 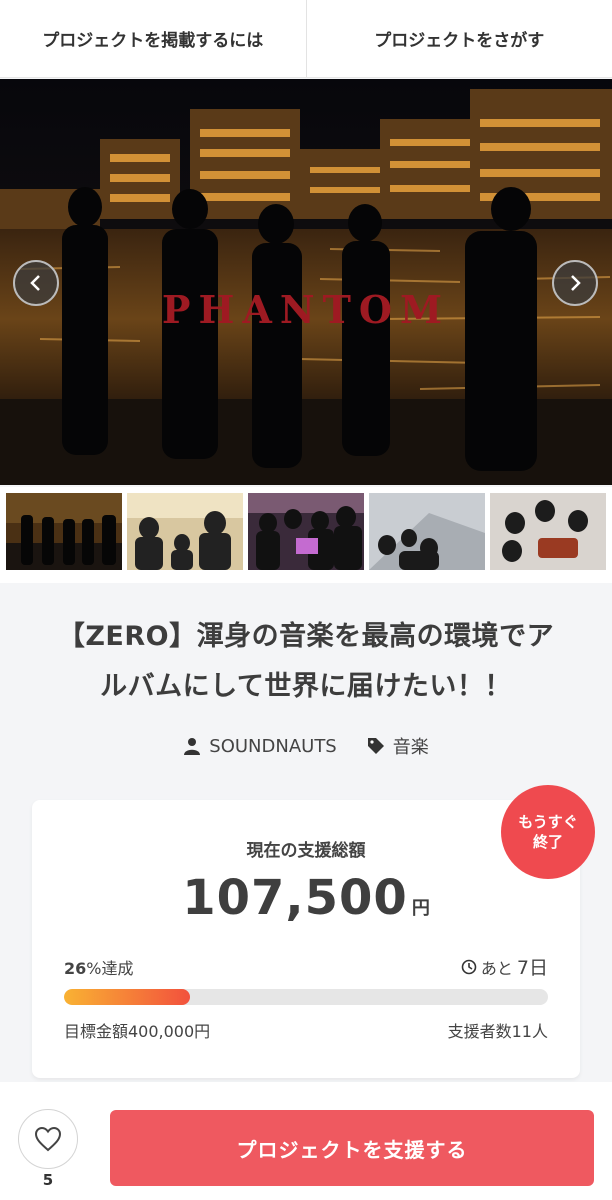 What do you see at coordinates (295, 898) in the screenshot?
I see `amount-value: 107,500` at bounding box center [295, 898].